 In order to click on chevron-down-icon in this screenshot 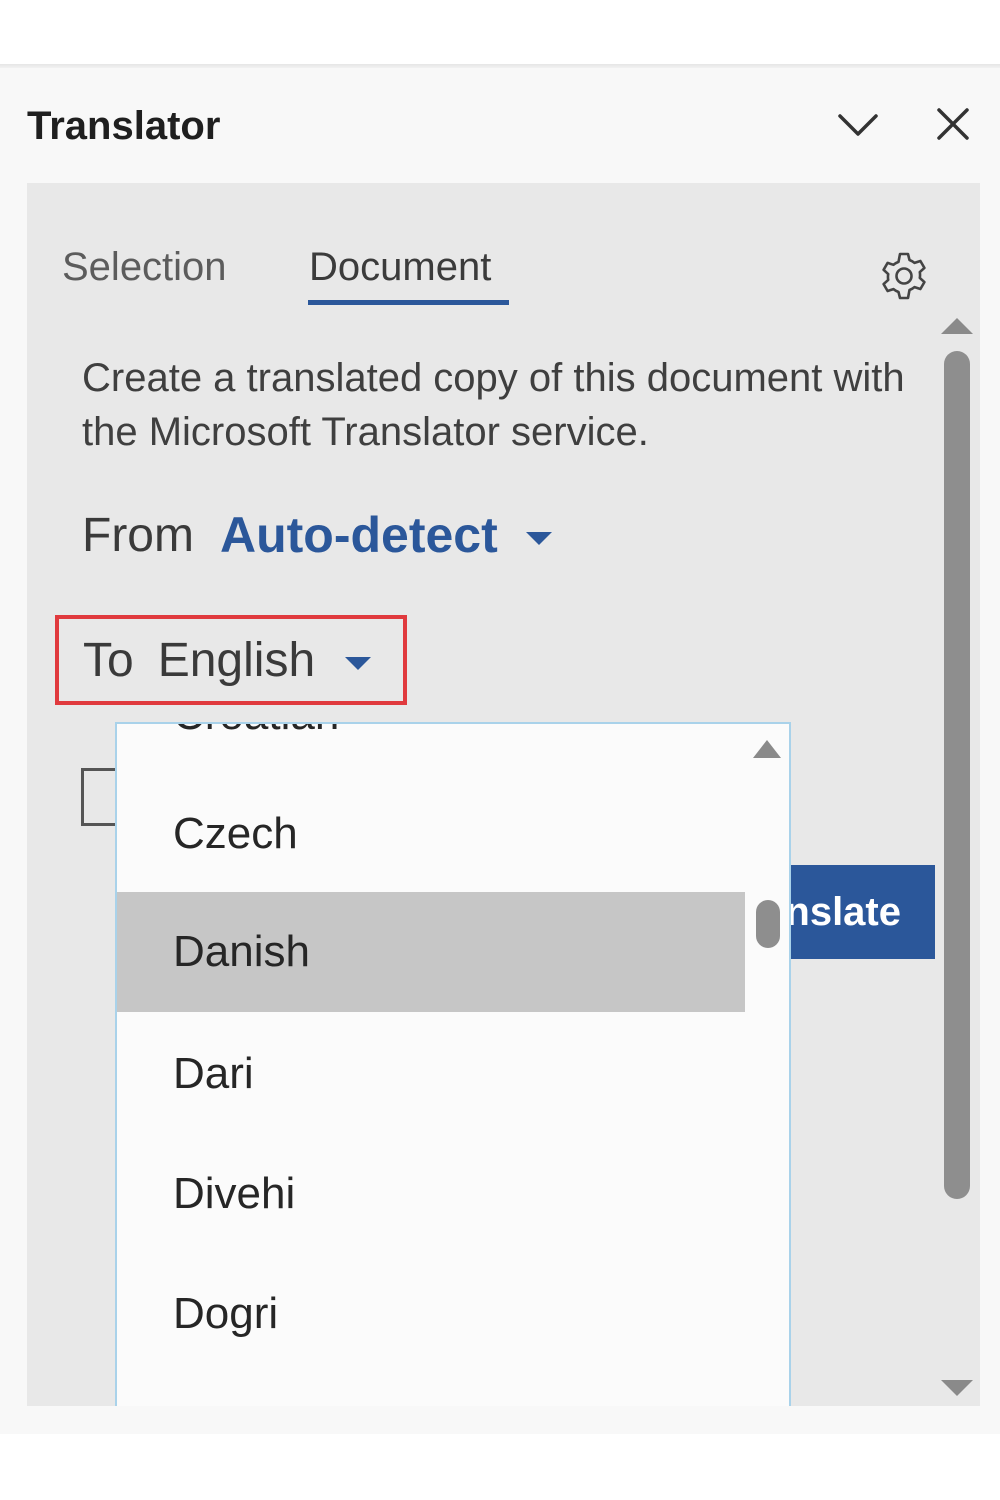, I will do `click(858, 125)`.